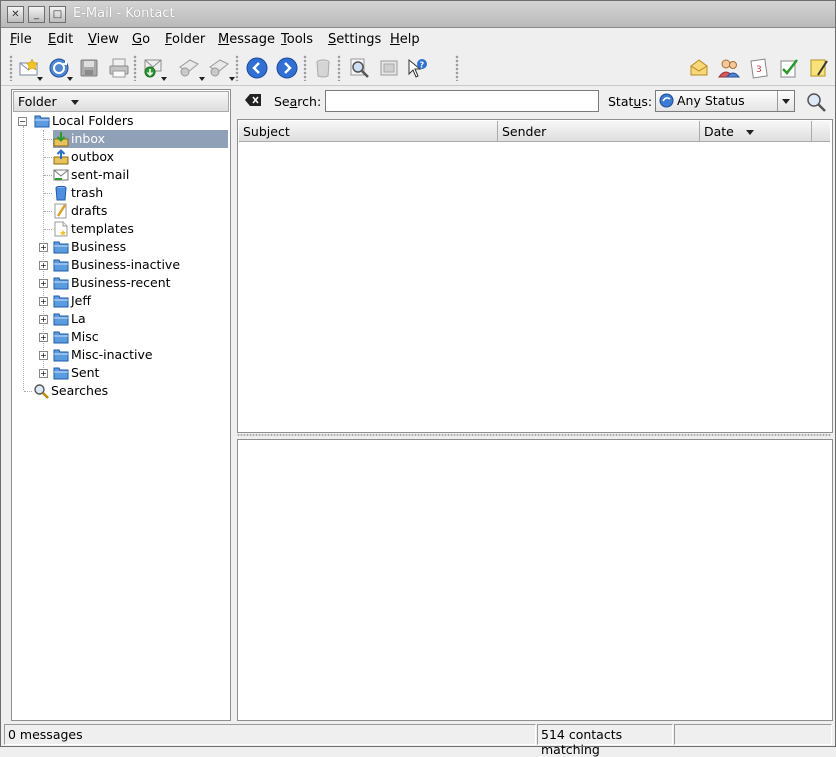 Image resolution: width=836 pixels, height=757 pixels. Describe the element at coordinates (599, 131) in the screenshot. I see `column-header-sender: Sender` at that location.